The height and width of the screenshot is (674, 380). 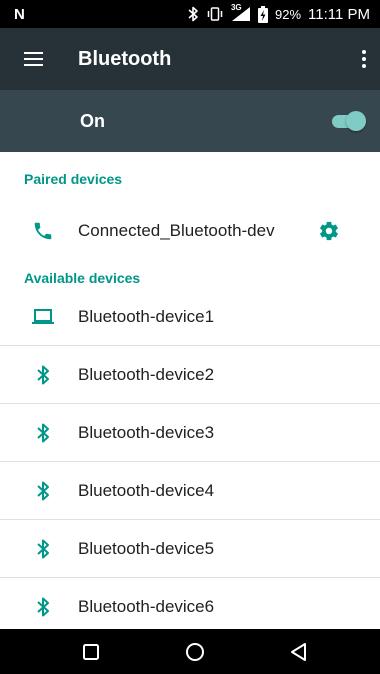 I want to click on status-icons: 3G 92% 11:11 PM, so click(x=278, y=13).